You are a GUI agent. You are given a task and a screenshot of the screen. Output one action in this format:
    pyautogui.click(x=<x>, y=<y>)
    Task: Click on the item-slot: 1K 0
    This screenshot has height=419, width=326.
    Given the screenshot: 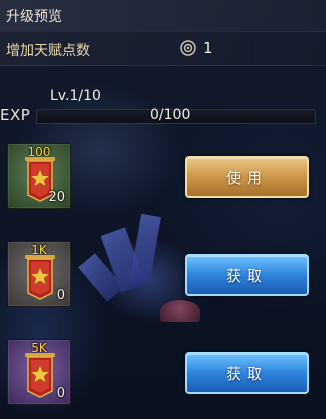 What is the action you would take?
    pyautogui.click(x=39, y=274)
    